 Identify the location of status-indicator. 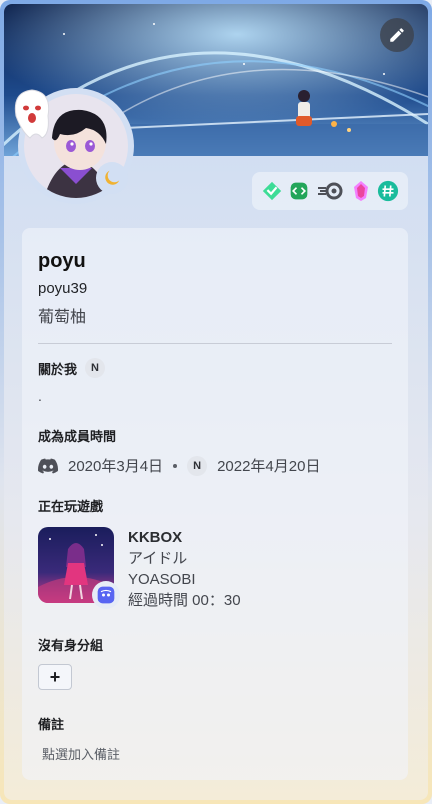
(112, 178).